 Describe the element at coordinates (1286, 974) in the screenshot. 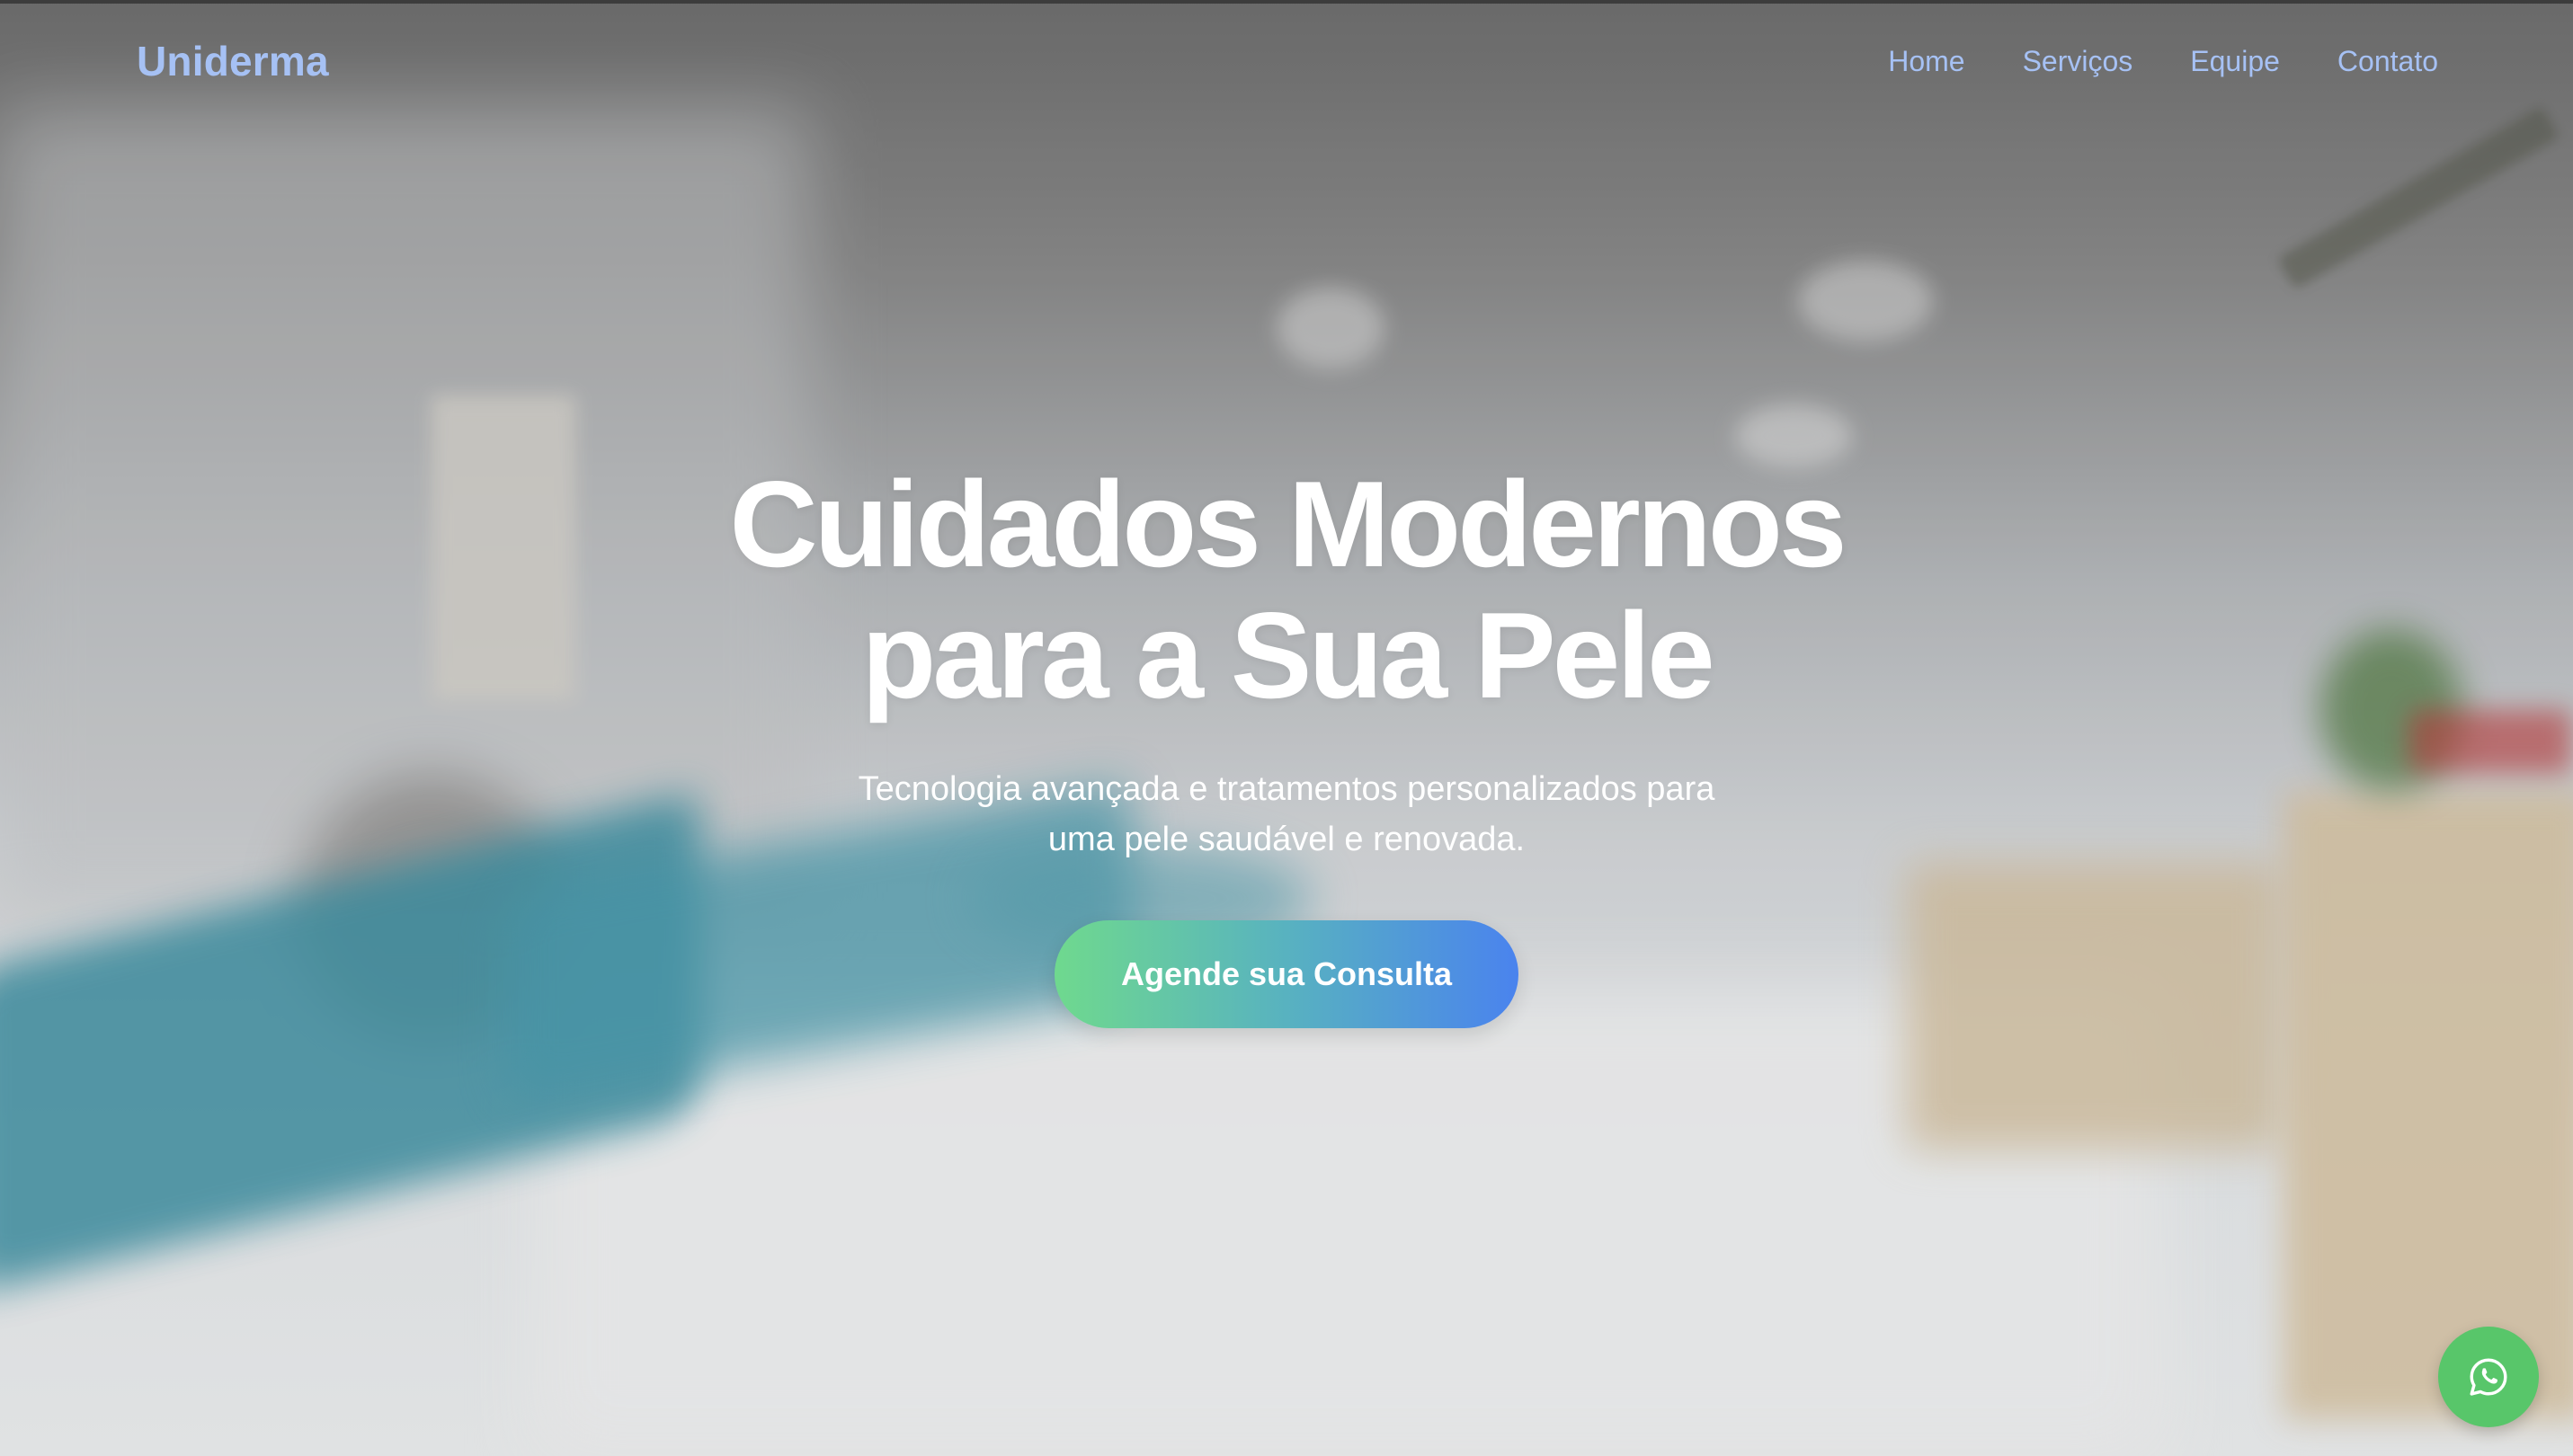

I see `schedule-appointment-button: Agende sua Consulta` at that location.